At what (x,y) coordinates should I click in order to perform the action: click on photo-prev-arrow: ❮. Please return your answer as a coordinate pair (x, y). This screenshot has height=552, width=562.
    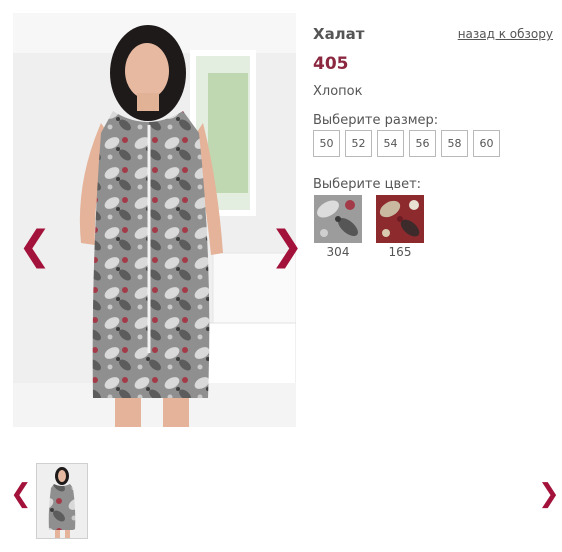
    Looking at the image, I should click on (35, 246).